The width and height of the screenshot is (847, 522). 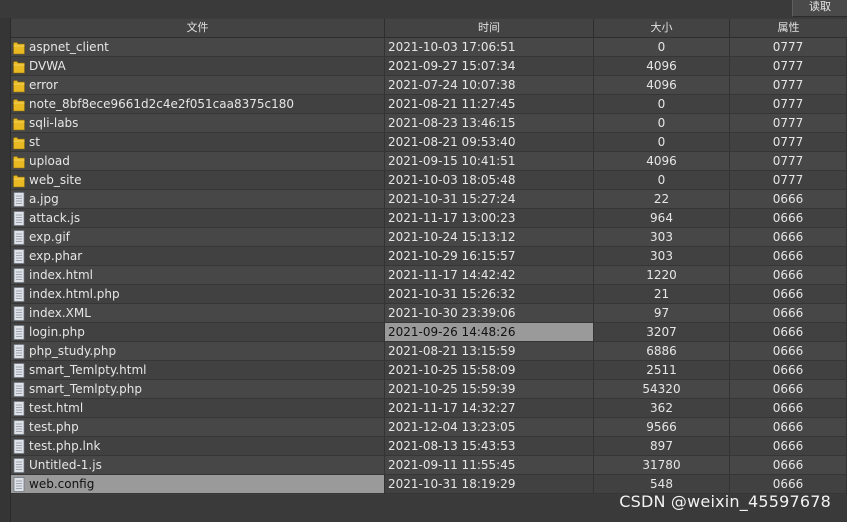 What do you see at coordinates (662, 294) in the screenshot?
I see `file-size-cell: 21` at bounding box center [662, 294].